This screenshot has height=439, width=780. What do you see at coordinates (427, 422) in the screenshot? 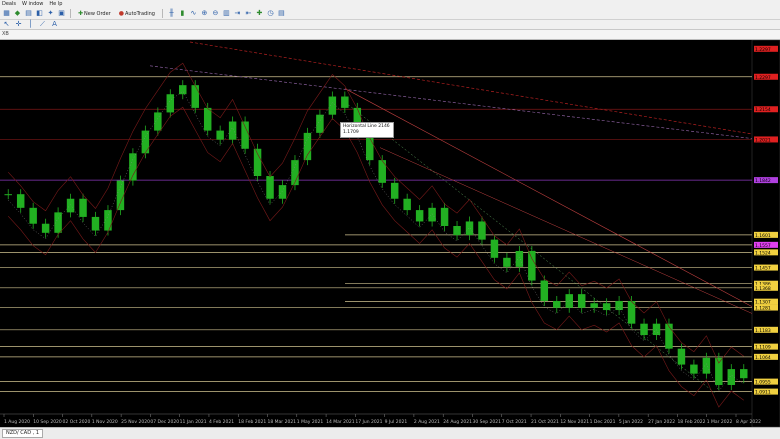
I see `x-axis-tick-label: 2 Aug 2021` at bounding box center [427, 422].